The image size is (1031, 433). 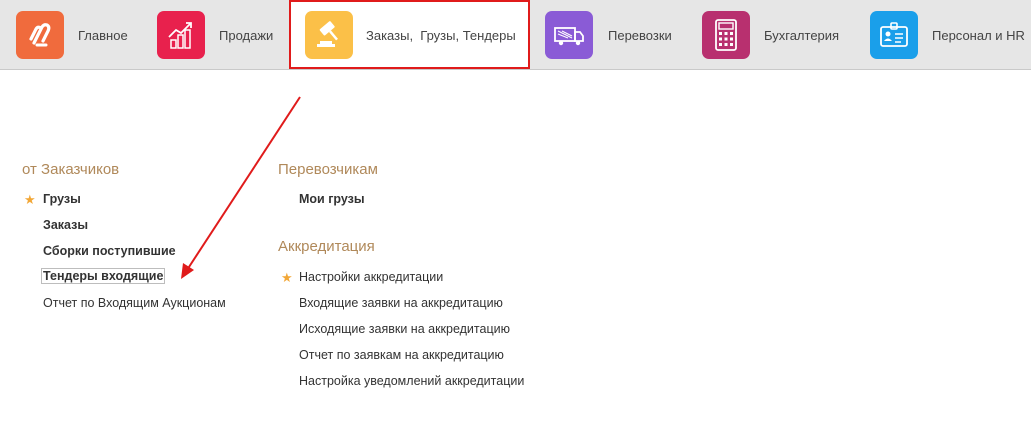 What do you see at coordinates (894, 35) in the screenshot?
I see `id-badge-icon` at bounding box center [894, 35].